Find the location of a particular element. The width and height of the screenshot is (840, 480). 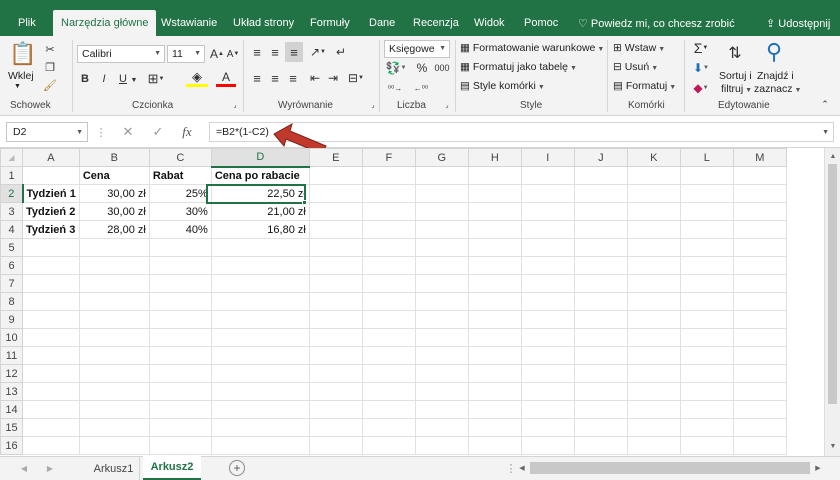

sheet-tab-arkusz1: Arkusz1 is located at coordinates (114, 468).